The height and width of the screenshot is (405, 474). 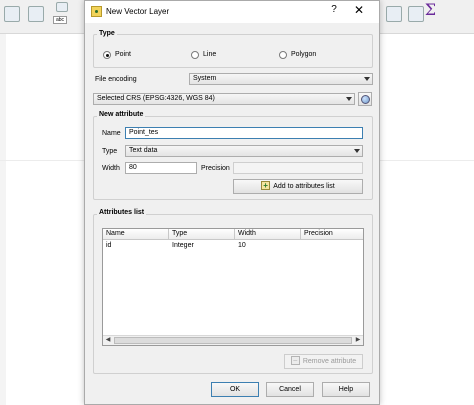 What do you see at coordinates (235, 389) in the screenshot?
I see `ok-button: OK` at bounding box center [235, 389].